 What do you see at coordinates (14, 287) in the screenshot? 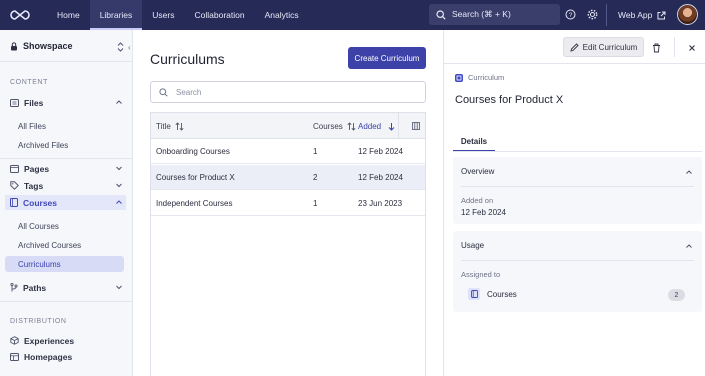
I see `path-branch-icon` at bounding box center [14, 287].